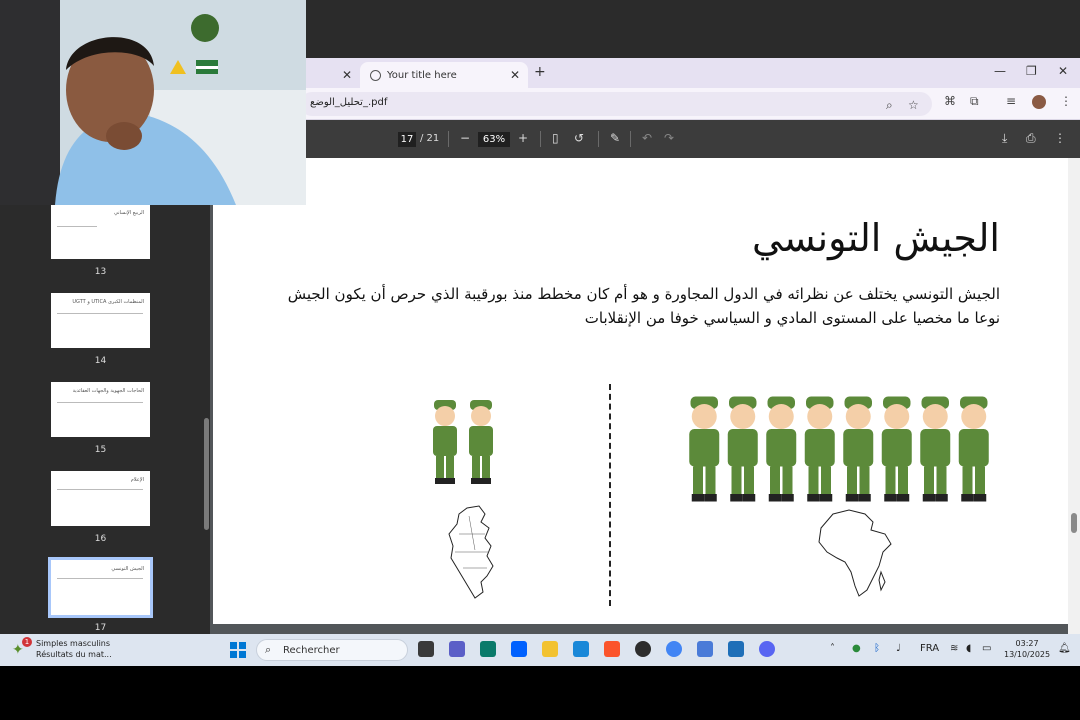  I want to click on main-scroll-thumb, so click(1074, 523).